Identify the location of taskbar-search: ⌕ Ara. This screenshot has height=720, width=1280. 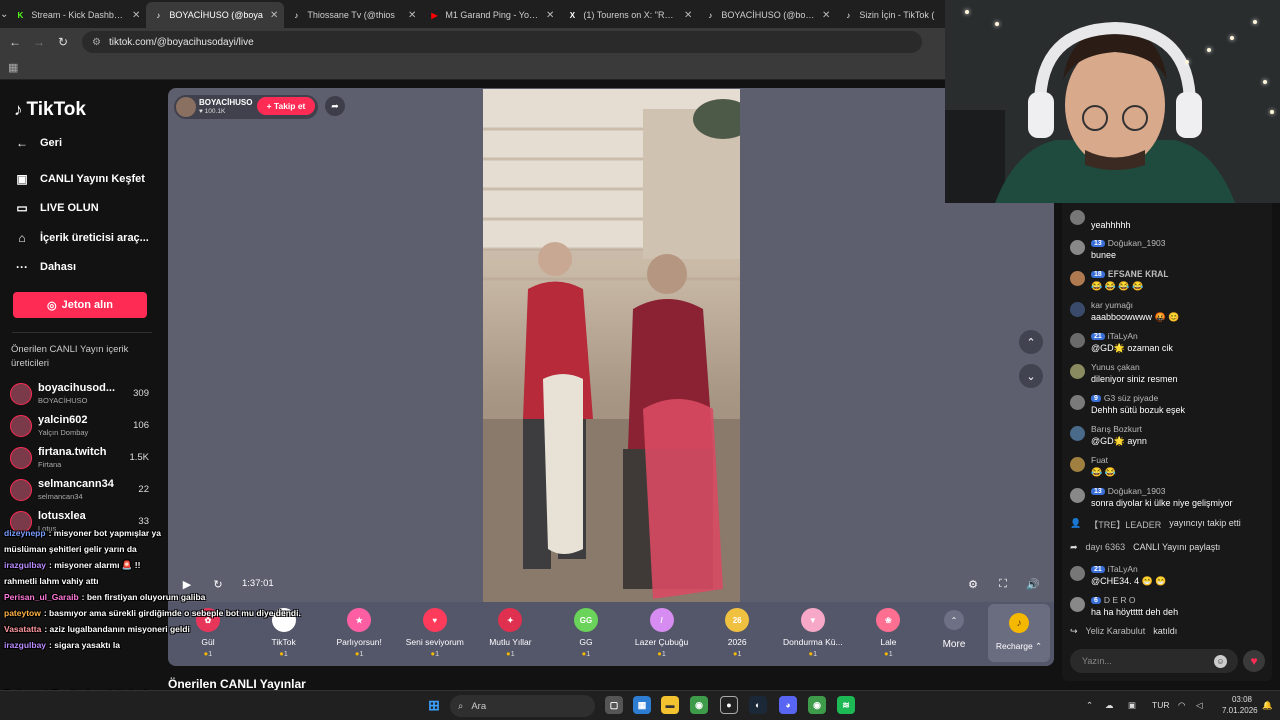
(522, 706).